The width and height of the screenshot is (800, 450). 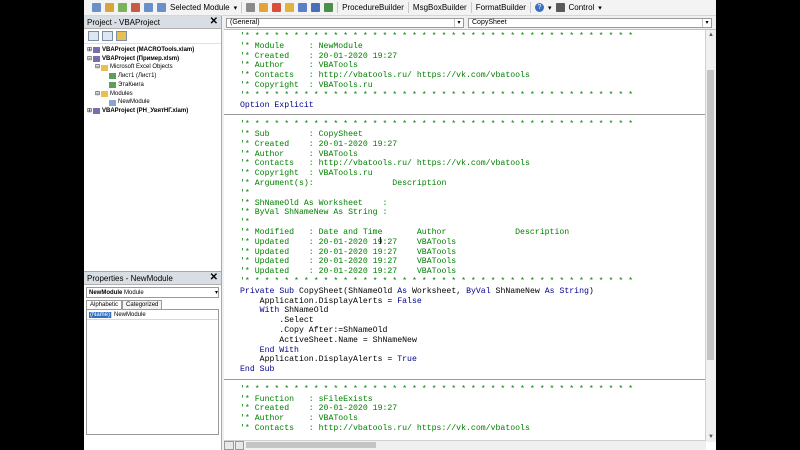 I want to click on scroll-down-icon: ▼, so click(x=711, y=437).